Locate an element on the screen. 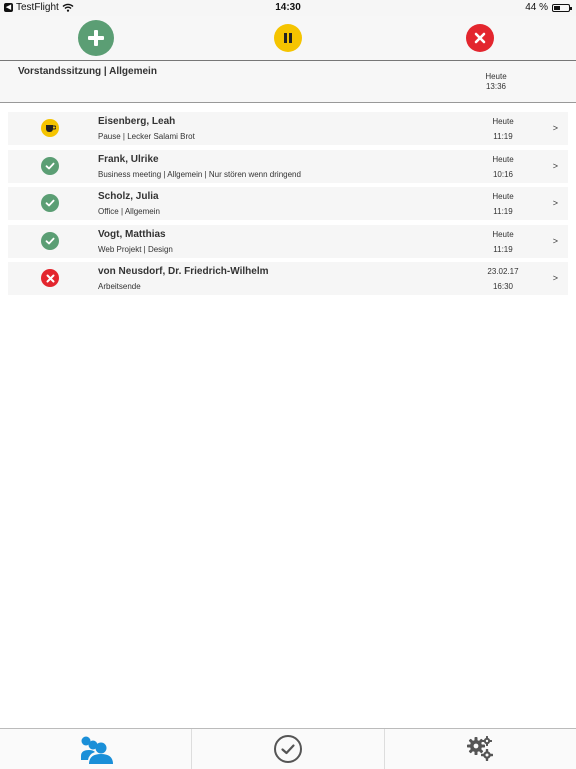  tab-status is located at coordinates (287, 749).